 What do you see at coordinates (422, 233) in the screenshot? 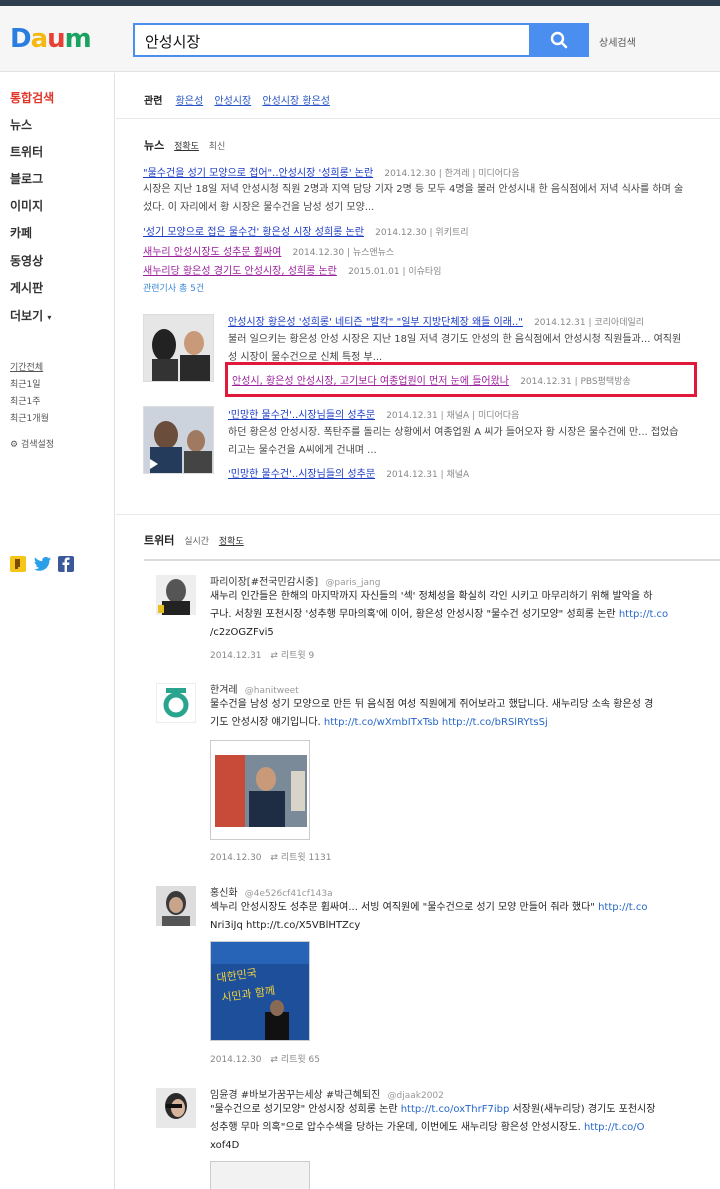
I see `news-meta-2: 2014.12.30 | 위키트리` at bounding box center [422, 233].